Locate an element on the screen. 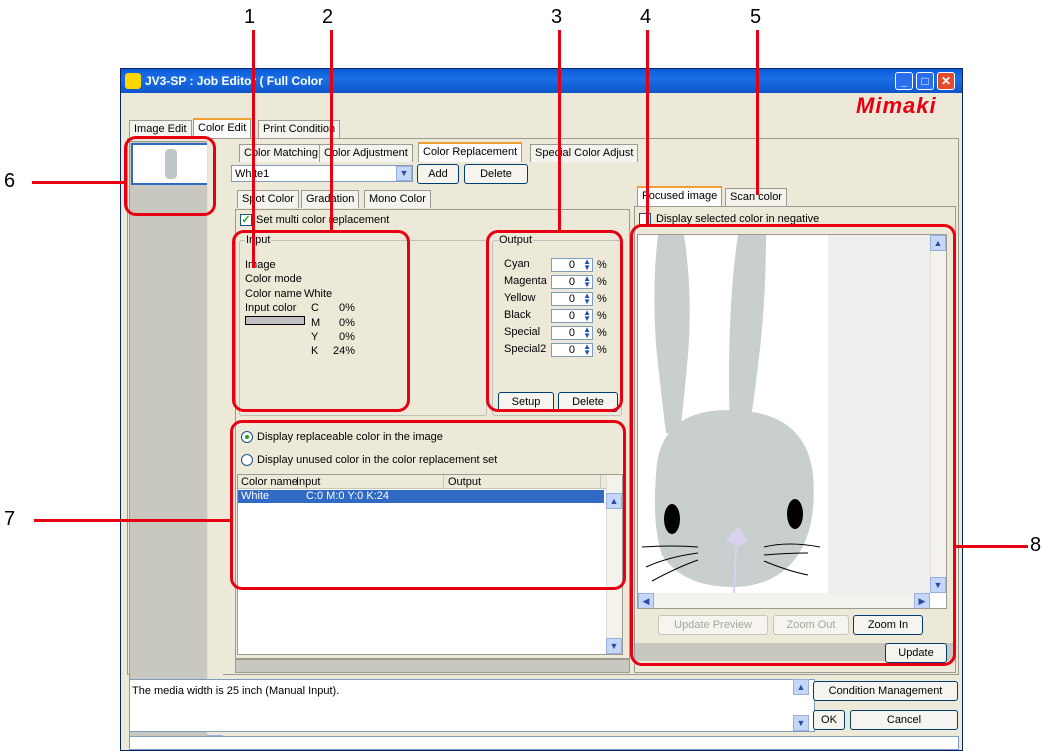 The image size is (1043, 751). left-status-bar is located at coordinates (432, 666).